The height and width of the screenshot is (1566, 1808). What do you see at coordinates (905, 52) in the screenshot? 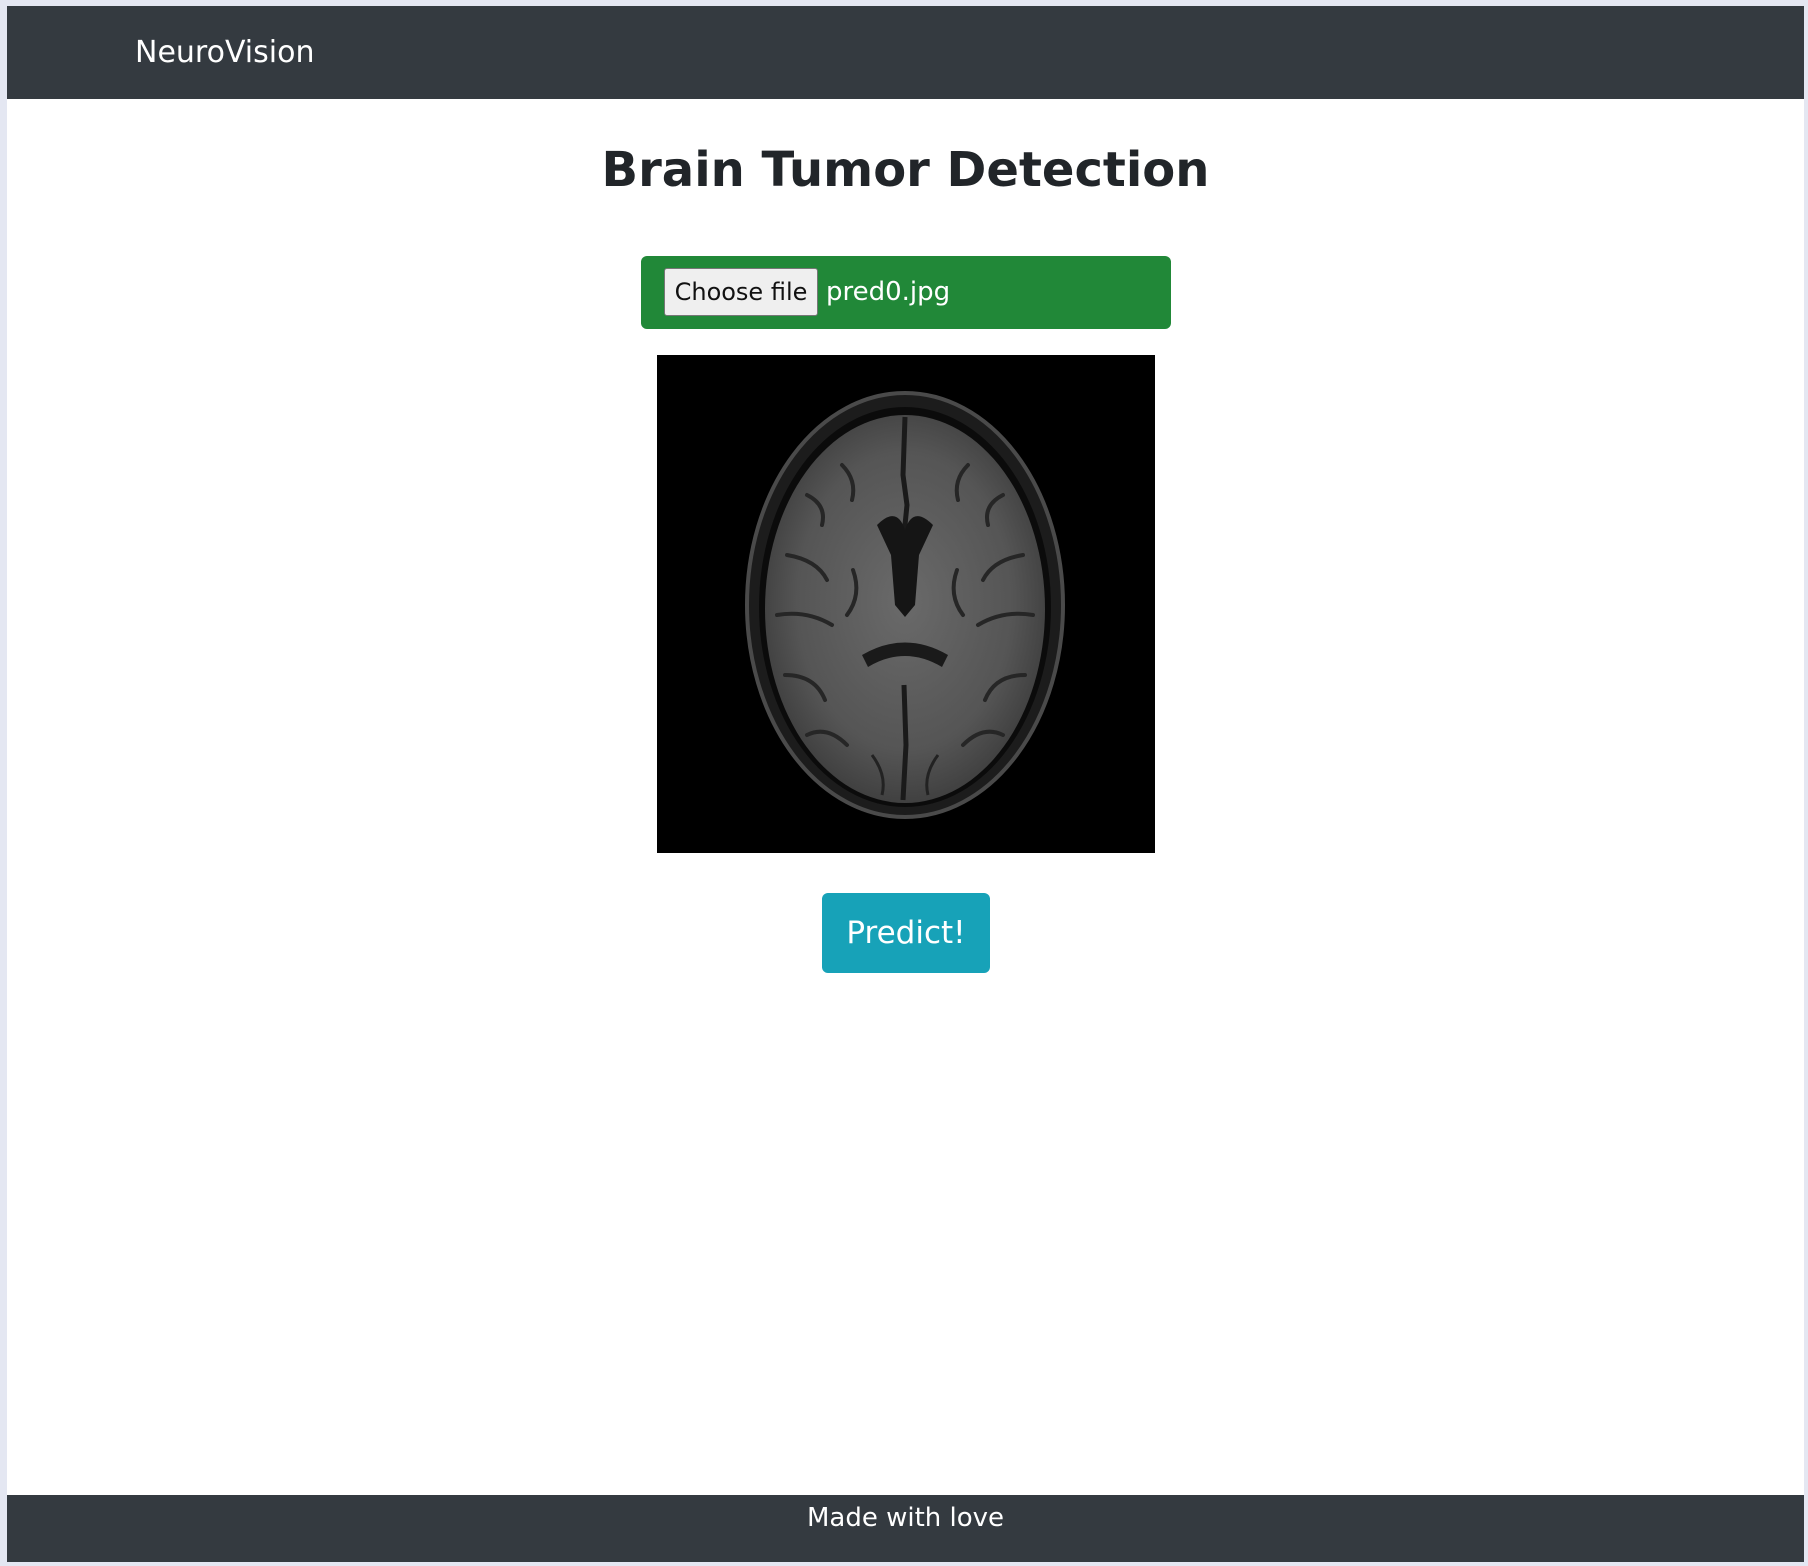
I see `navbar: NeuroVision` at bounding box center [905, 52].